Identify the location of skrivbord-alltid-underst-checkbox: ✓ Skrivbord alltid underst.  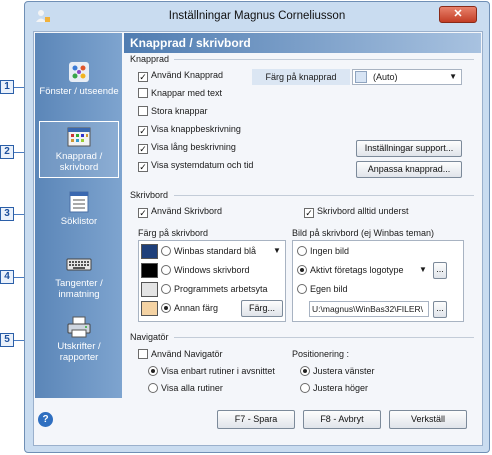
(356, 212).